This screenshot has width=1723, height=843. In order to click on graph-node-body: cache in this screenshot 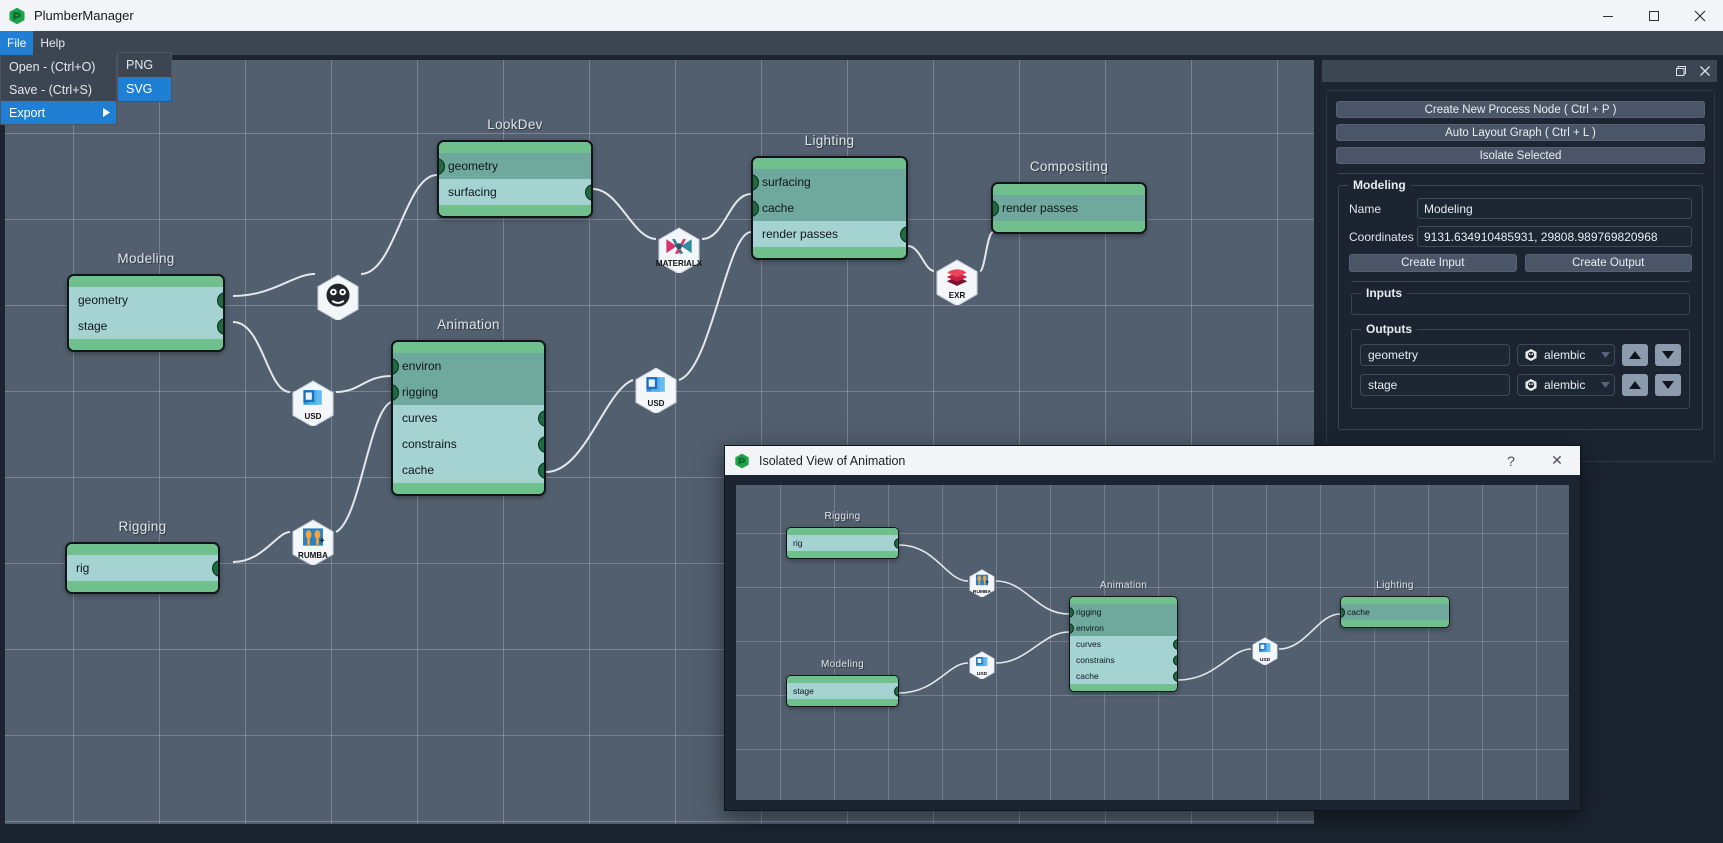, I will do `click(1395, 612)`.